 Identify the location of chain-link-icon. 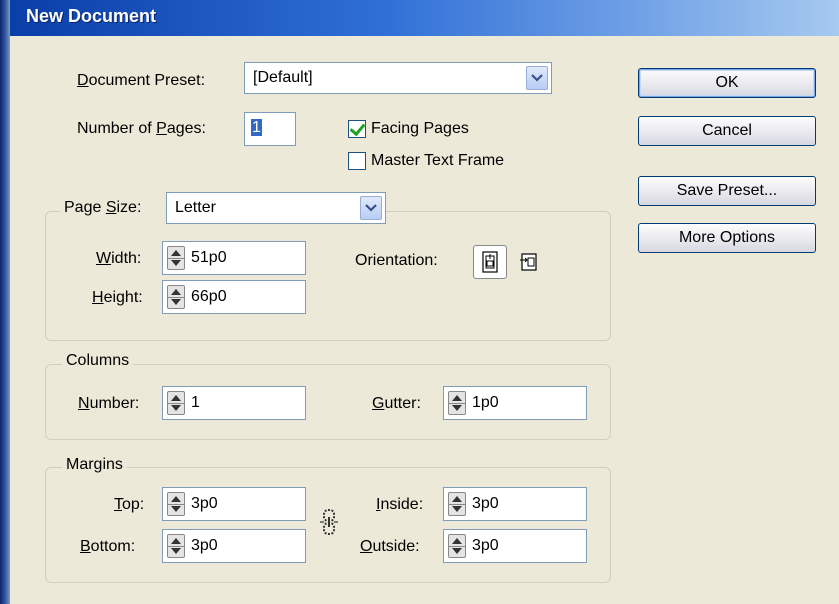
(329, 522).